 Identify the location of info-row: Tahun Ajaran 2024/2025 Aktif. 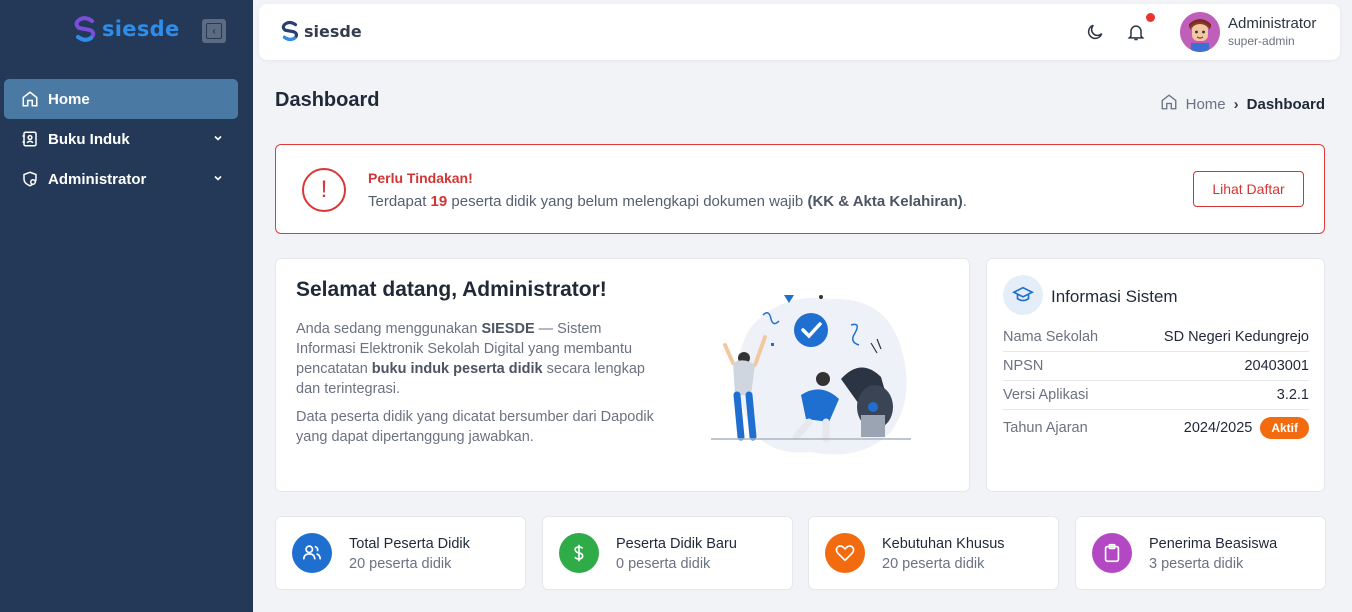
(1156, 428).